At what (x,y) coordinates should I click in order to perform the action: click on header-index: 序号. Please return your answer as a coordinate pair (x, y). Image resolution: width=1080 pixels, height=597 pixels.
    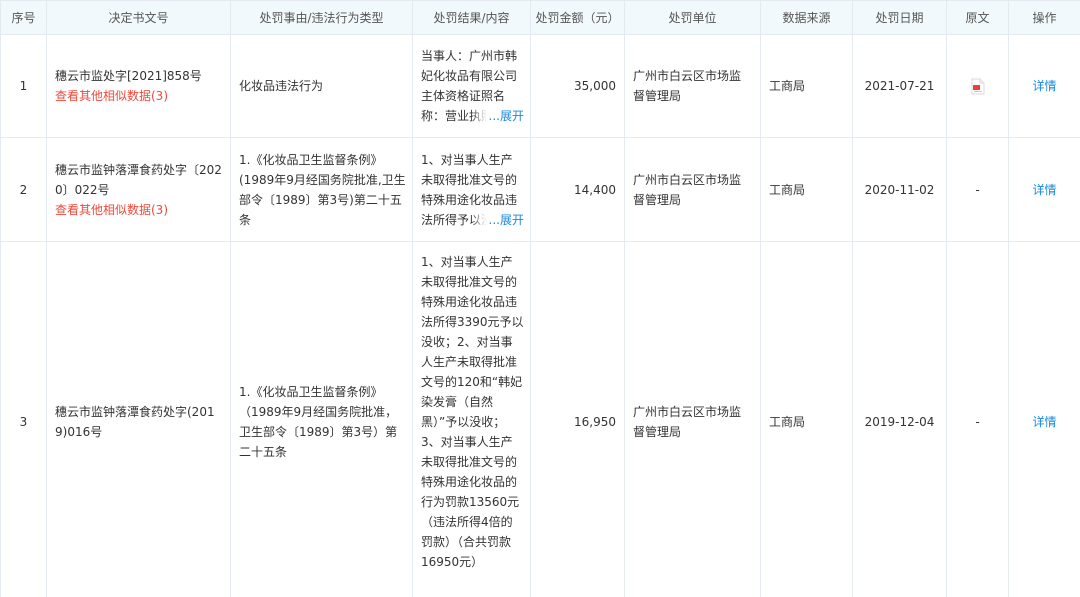
    Looking at the image, I should click on (23, 17).